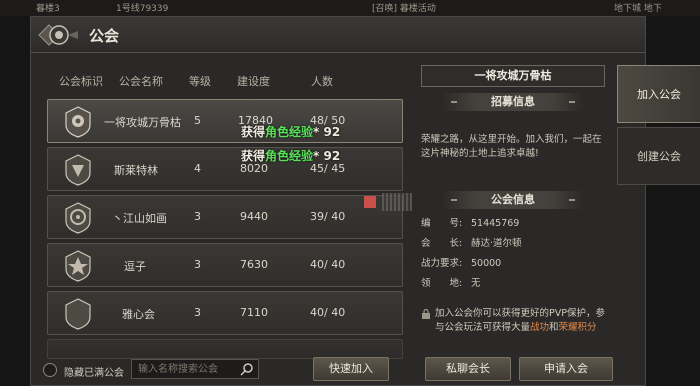 Image resolution: width=700 pixels, height=386 pixels. What do you see at coordinates (142, 9) in the screenshot?
I see `topbar-coords: 1号线79339` at bounding box center [142, 9].